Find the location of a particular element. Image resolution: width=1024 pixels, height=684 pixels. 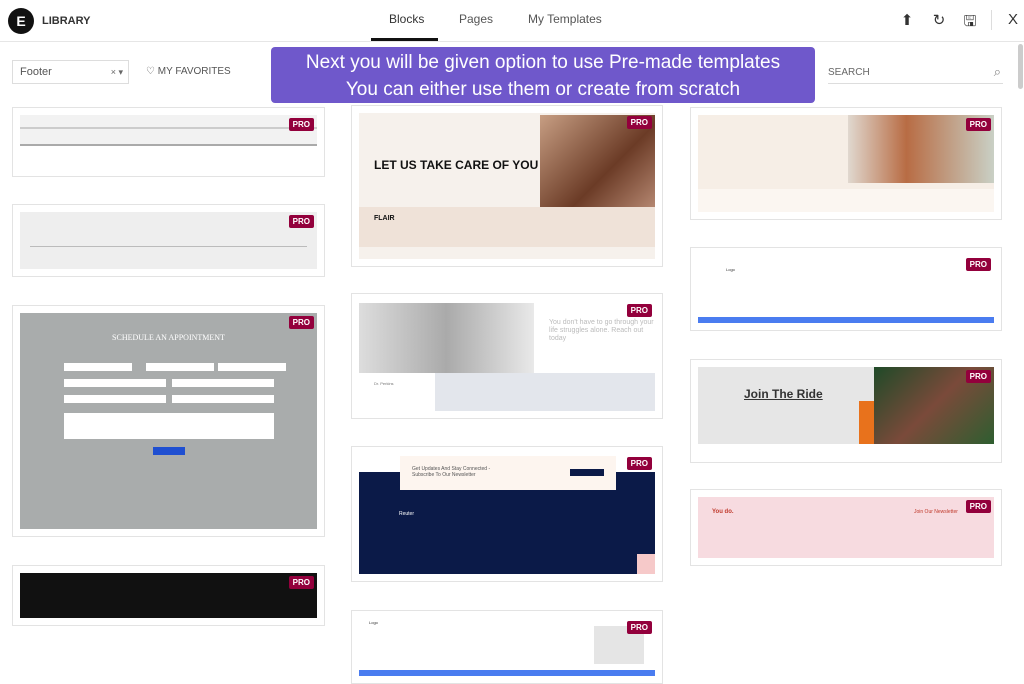

template-card: Join The Ride PRO is located at coordinates (846, 411).